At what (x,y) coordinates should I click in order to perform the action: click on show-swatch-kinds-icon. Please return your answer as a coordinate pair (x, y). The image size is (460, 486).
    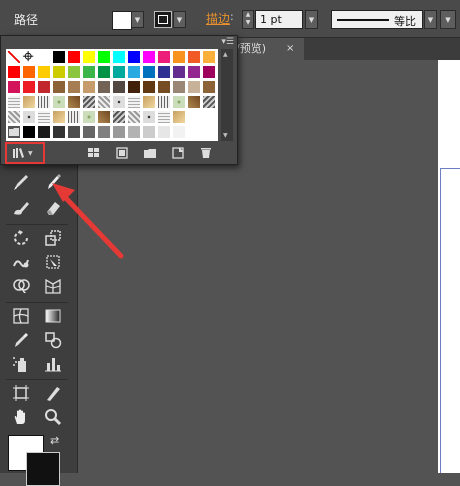
    Looking at the image, I should click on (94, 153).